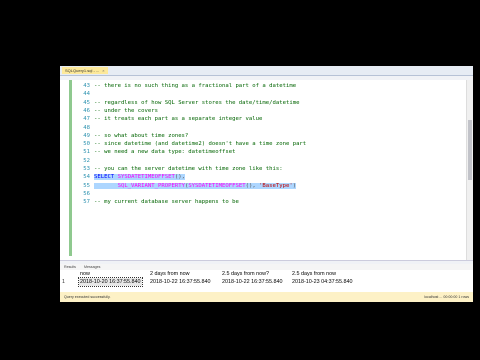  I want to click on column-header-2-days: 2 days from now, so click(170, 274).